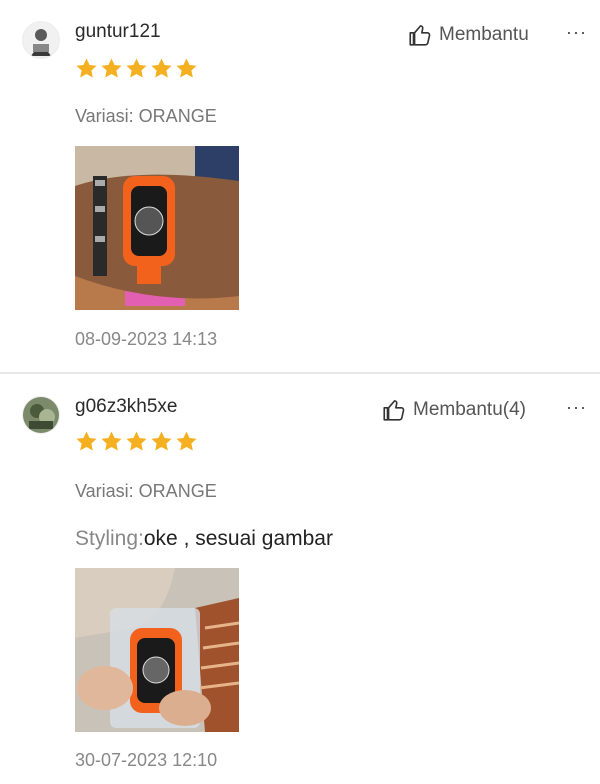  Describe the element at coordinates (126, 407) in the screenshot. I see `username: g06z3kh5xe` at that location.